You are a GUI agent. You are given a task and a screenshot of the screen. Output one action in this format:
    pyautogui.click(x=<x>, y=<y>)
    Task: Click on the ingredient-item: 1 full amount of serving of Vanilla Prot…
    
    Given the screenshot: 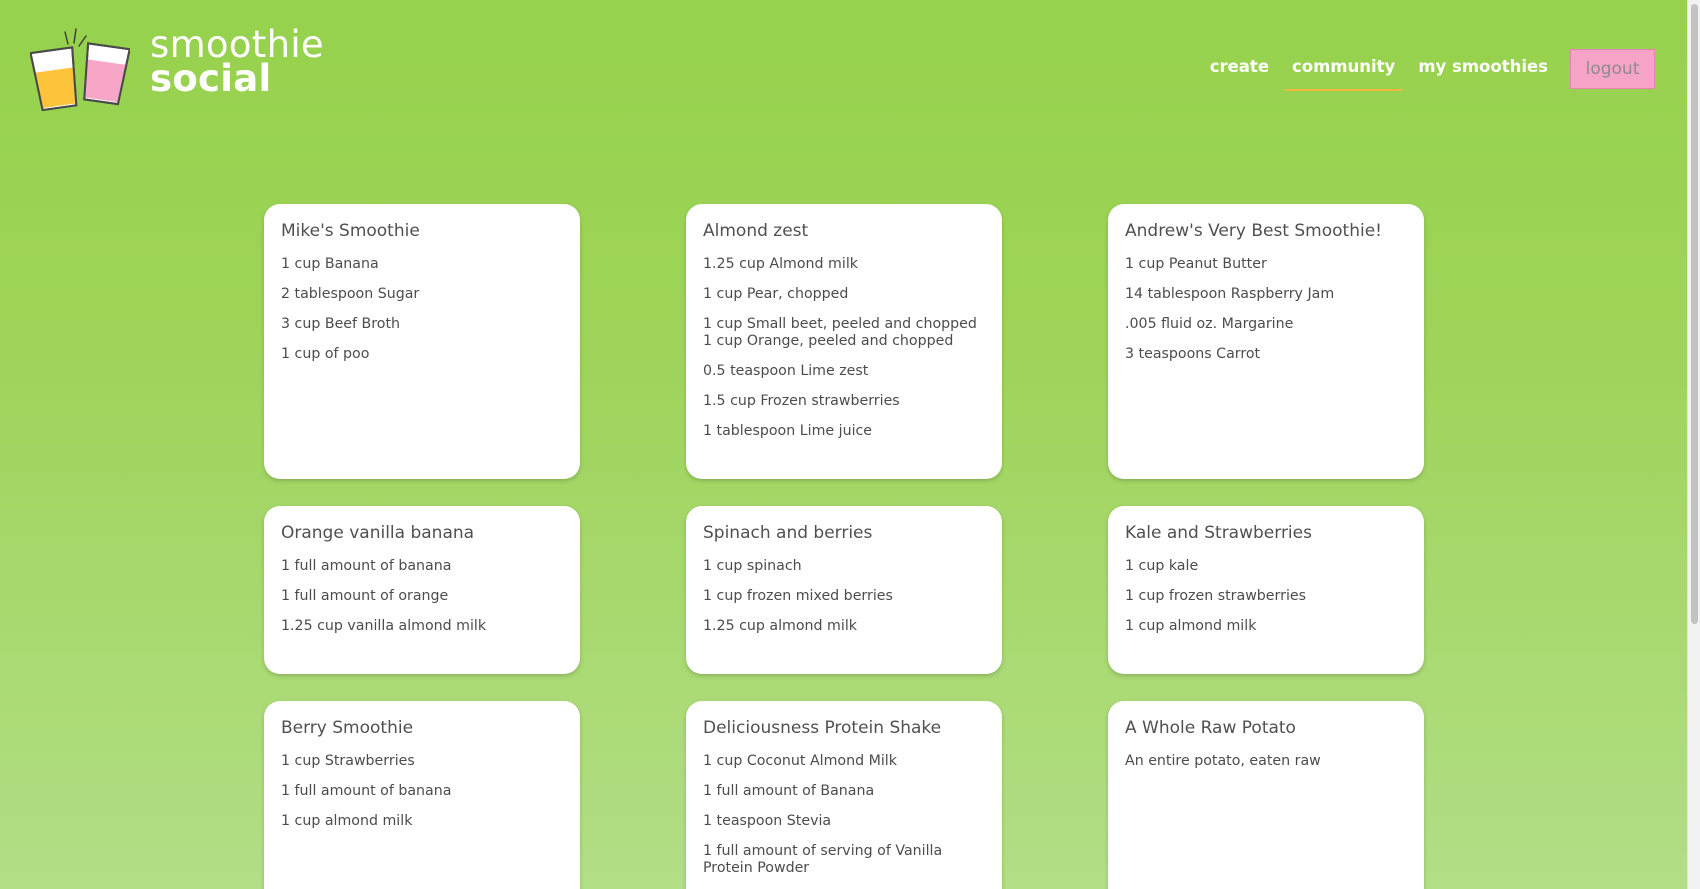 What is the action you would take?
    pyautogui.click(x=823, y=859)
    